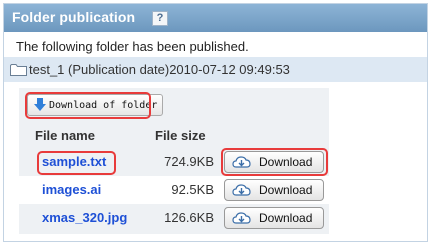  What do you see at coordinates (74, 17) in the screenshot?
I see `panel-title: Folder publication` at bounding box center [74, 17].